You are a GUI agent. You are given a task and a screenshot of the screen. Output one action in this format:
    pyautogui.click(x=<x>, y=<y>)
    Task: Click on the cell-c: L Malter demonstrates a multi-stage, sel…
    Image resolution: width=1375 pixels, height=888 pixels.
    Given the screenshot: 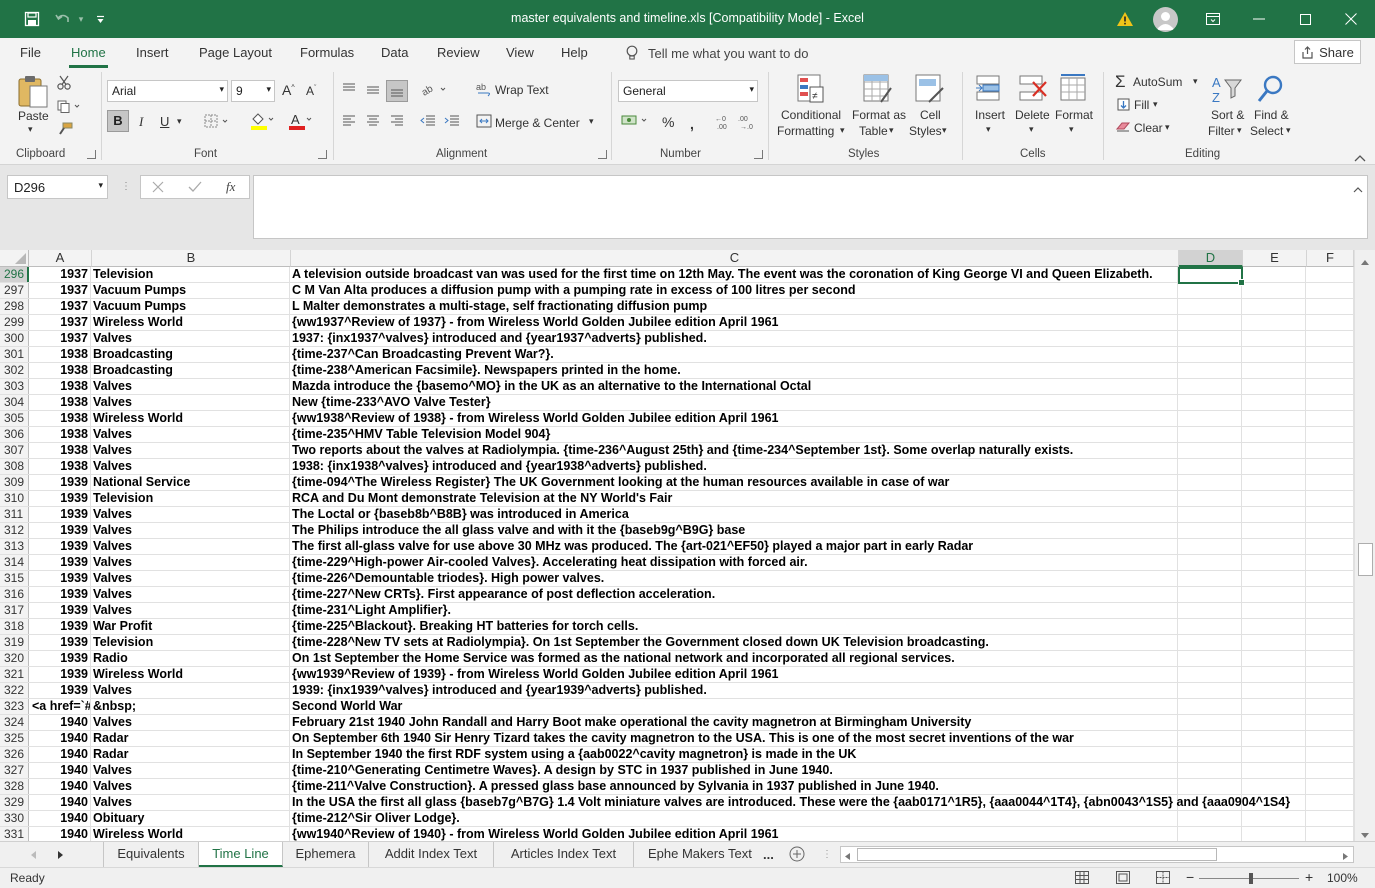 What is the action you would take?
    pyautogui.click(x=734, y=306)
    